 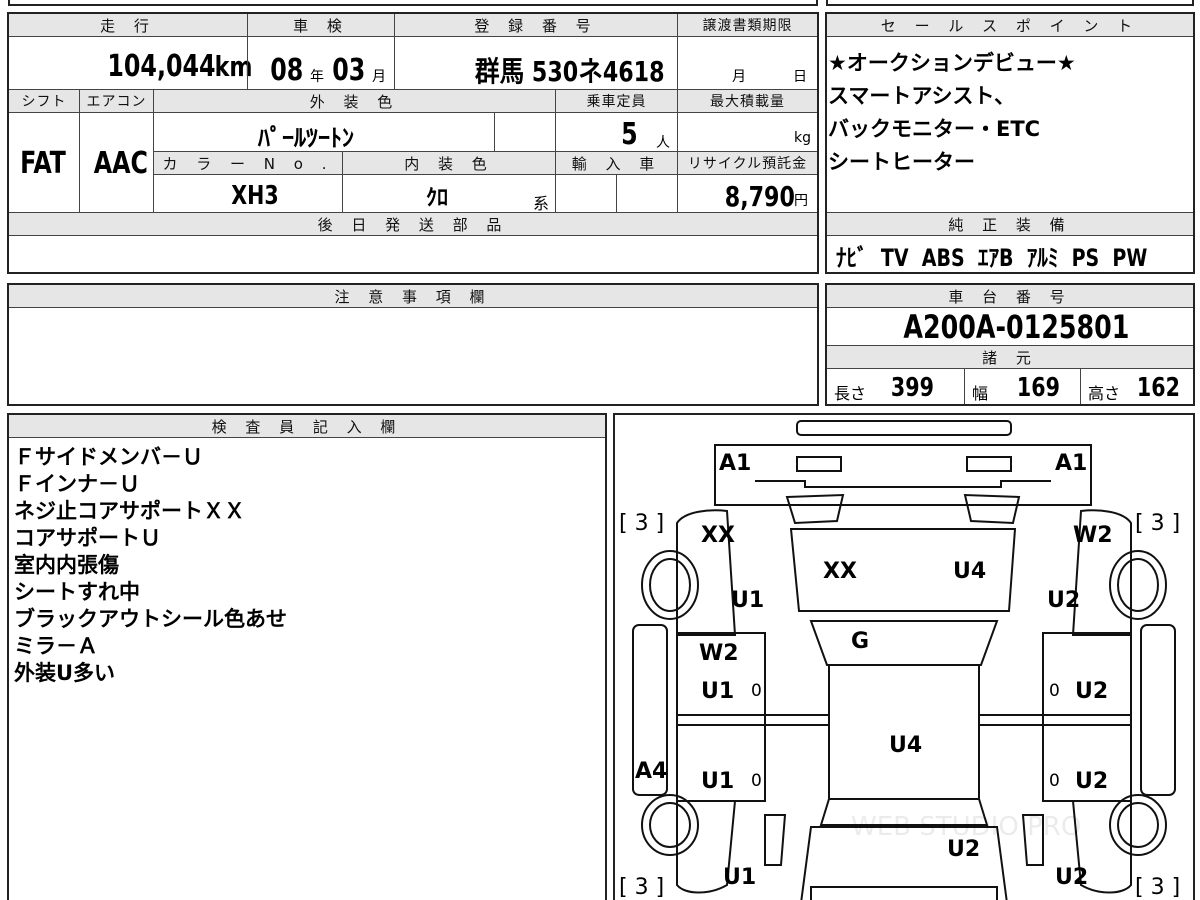 What do you see at coordinates (901, 162) in the screenshot?
I see `sales-point-line-4: シートヒーター` at bounding box center [901, 162].